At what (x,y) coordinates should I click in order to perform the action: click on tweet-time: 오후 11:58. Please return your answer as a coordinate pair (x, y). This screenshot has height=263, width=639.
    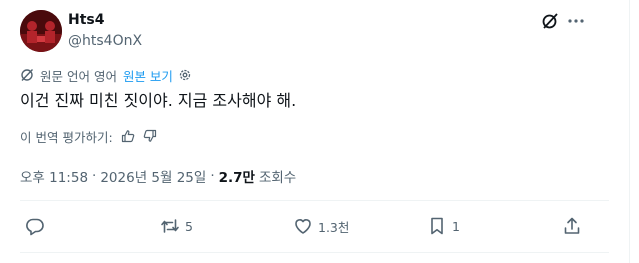
    Looking at the image, I should click on (54, 176).